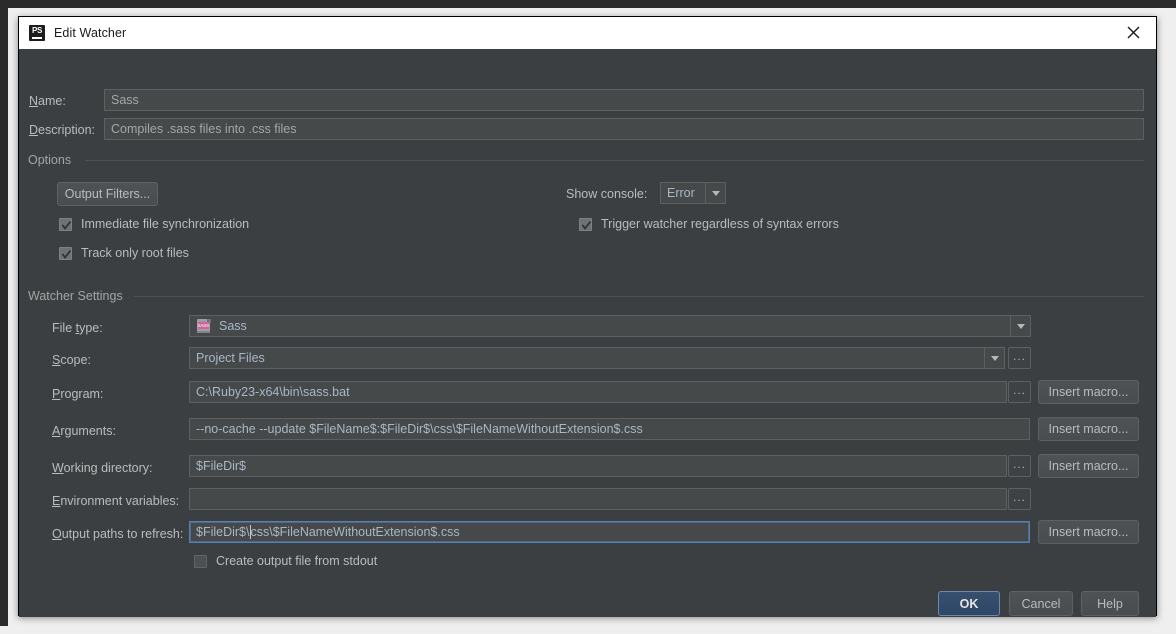 The image size is (1176, 634). Describe the element at coordinates (102, 468) in the screenshot. I see `working-directory-label: Working directory:` at that location.